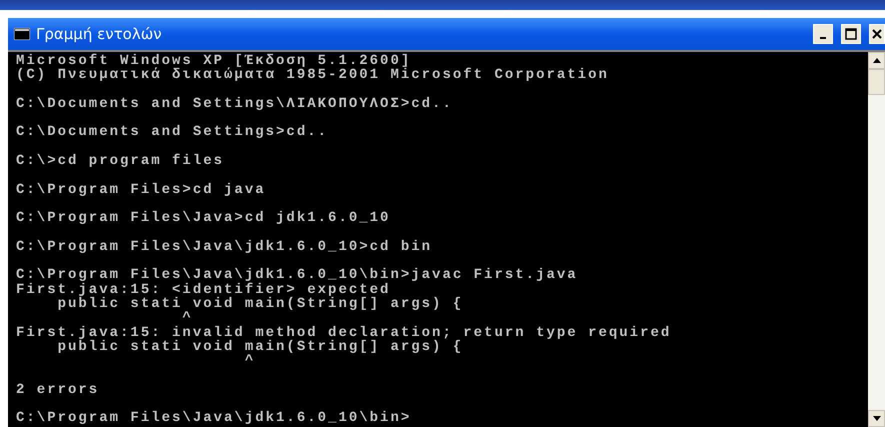 Image resolution: width=885 pixels, height=427 pixels. I want to click on scrollbar, so click(876, 239).